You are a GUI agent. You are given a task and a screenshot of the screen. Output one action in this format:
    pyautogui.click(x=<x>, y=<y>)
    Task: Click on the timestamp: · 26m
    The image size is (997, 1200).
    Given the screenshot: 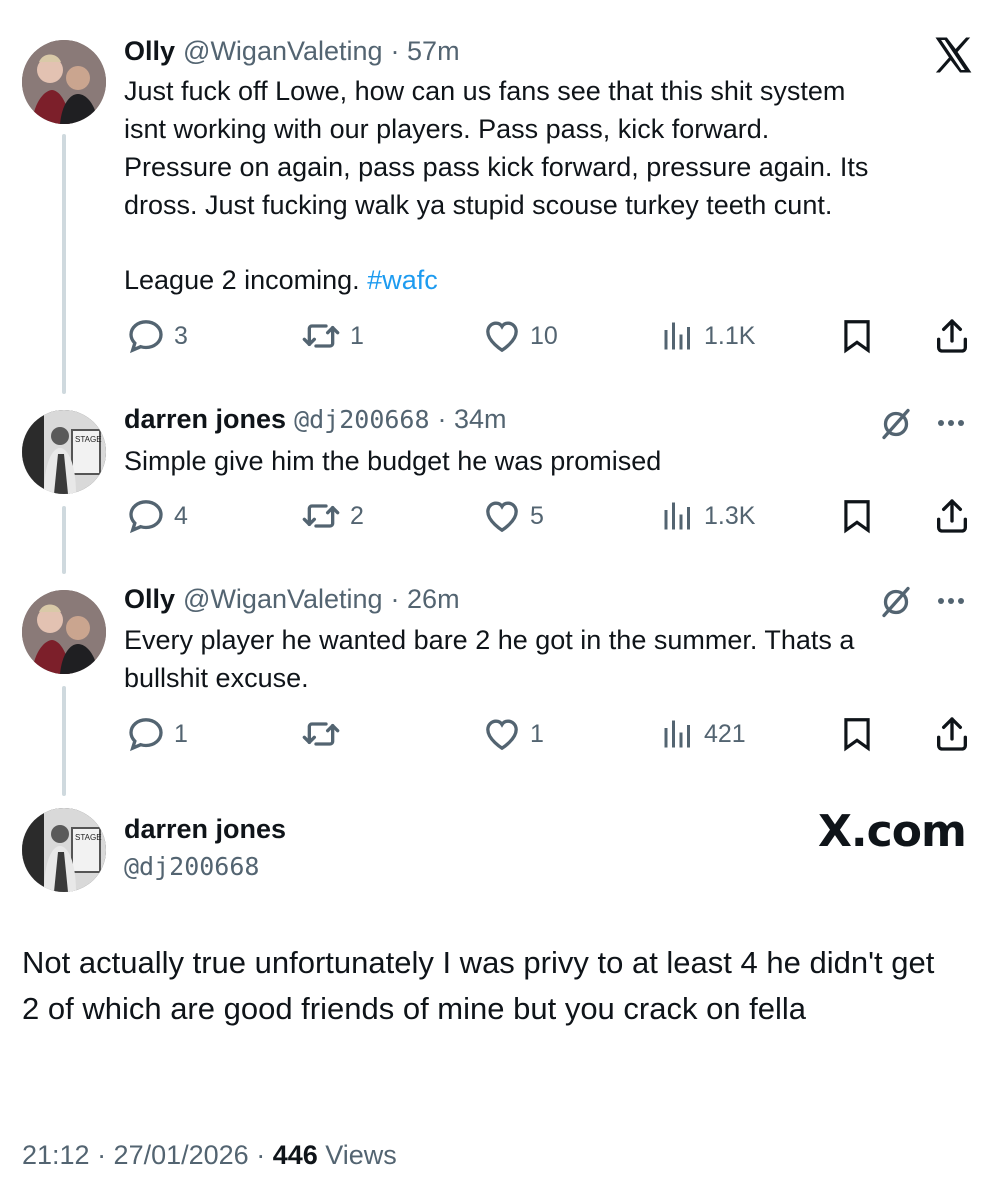 What is the action you would take?
    pyautogui.click(x=425, y=599)
    